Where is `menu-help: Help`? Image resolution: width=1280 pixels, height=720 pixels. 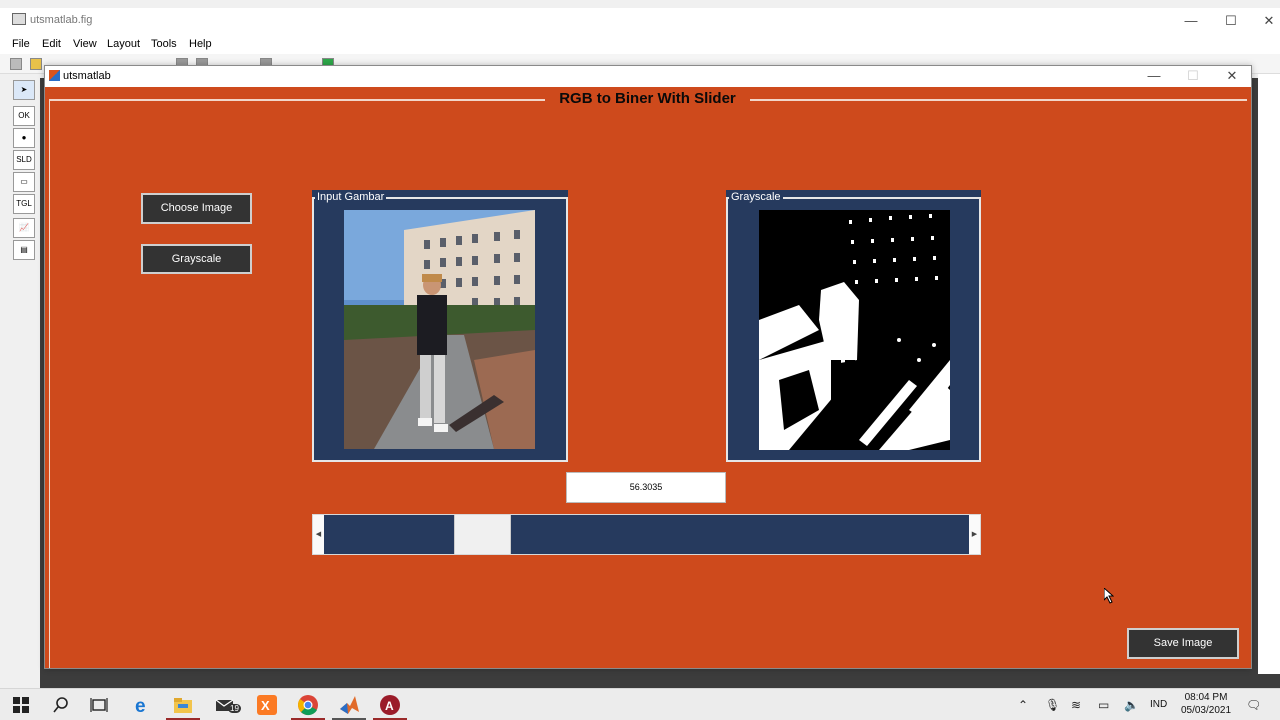
menu-help: Help is located at coordinates (200, 44).